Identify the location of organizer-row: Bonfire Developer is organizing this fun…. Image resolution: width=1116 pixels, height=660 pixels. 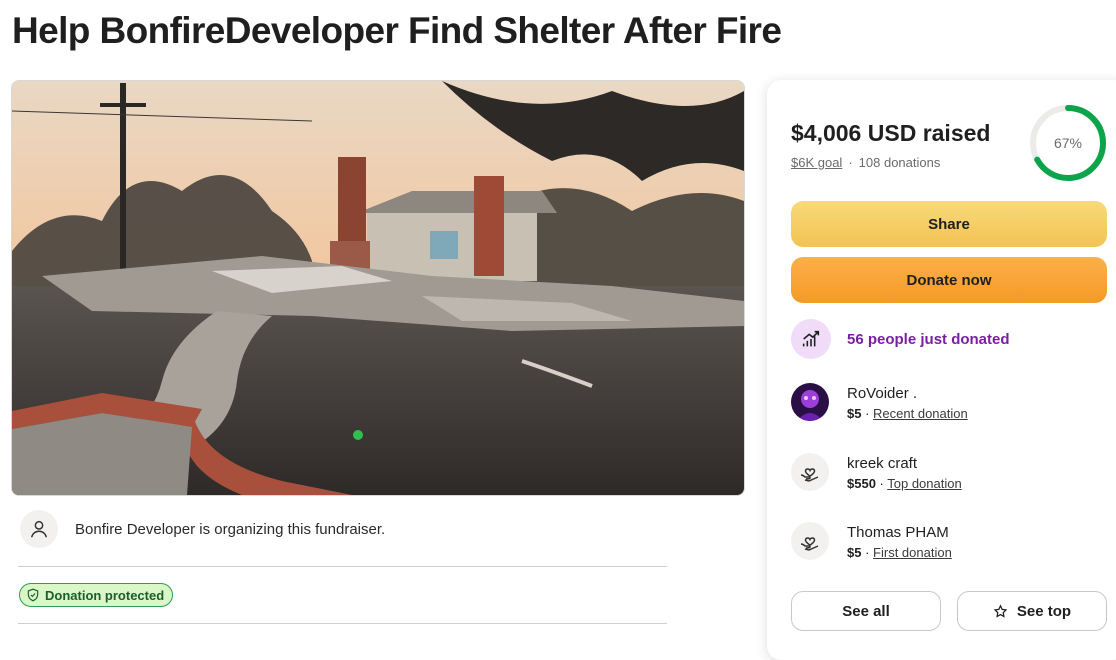
(202, 529).